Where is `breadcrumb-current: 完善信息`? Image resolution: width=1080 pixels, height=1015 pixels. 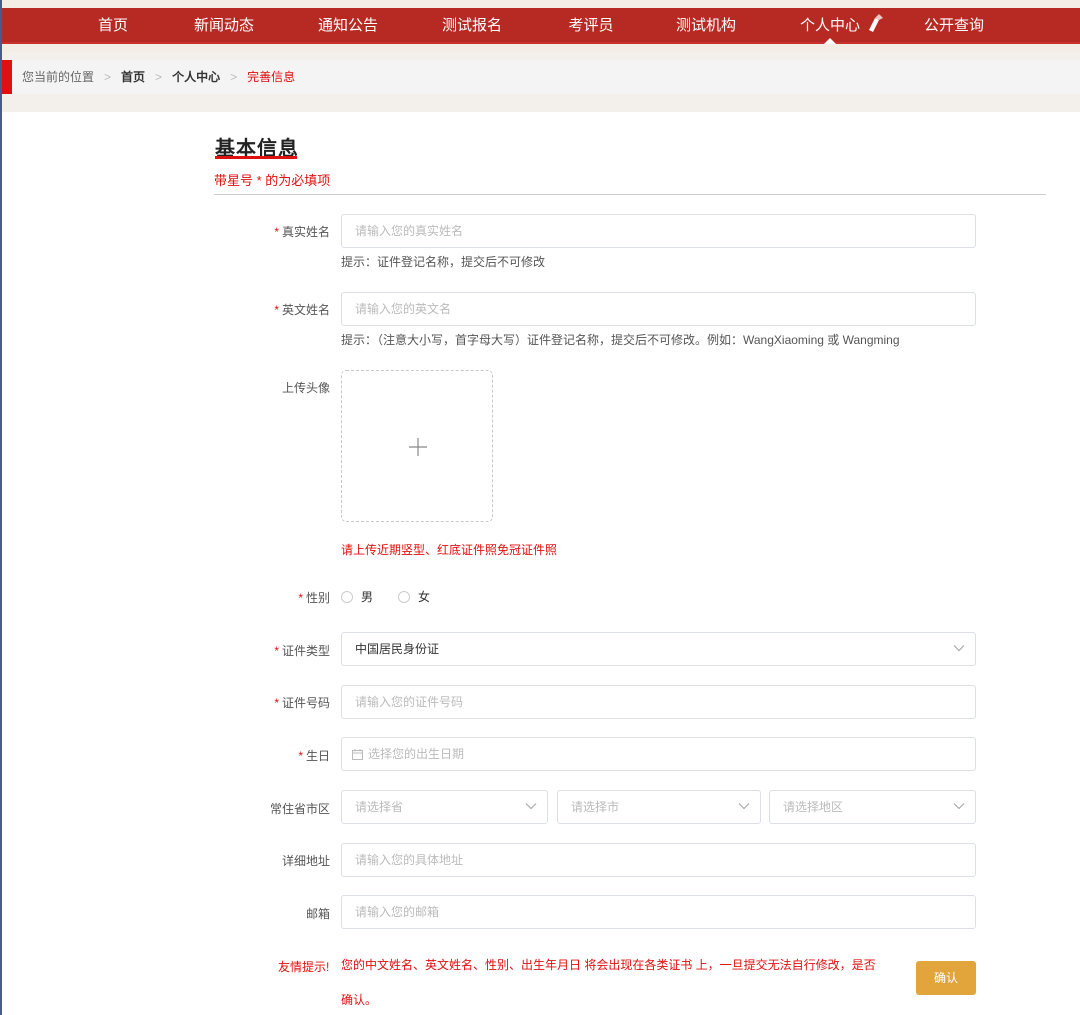 breadcrumb-current: 完善信息 is located at coordinates (271, 77).